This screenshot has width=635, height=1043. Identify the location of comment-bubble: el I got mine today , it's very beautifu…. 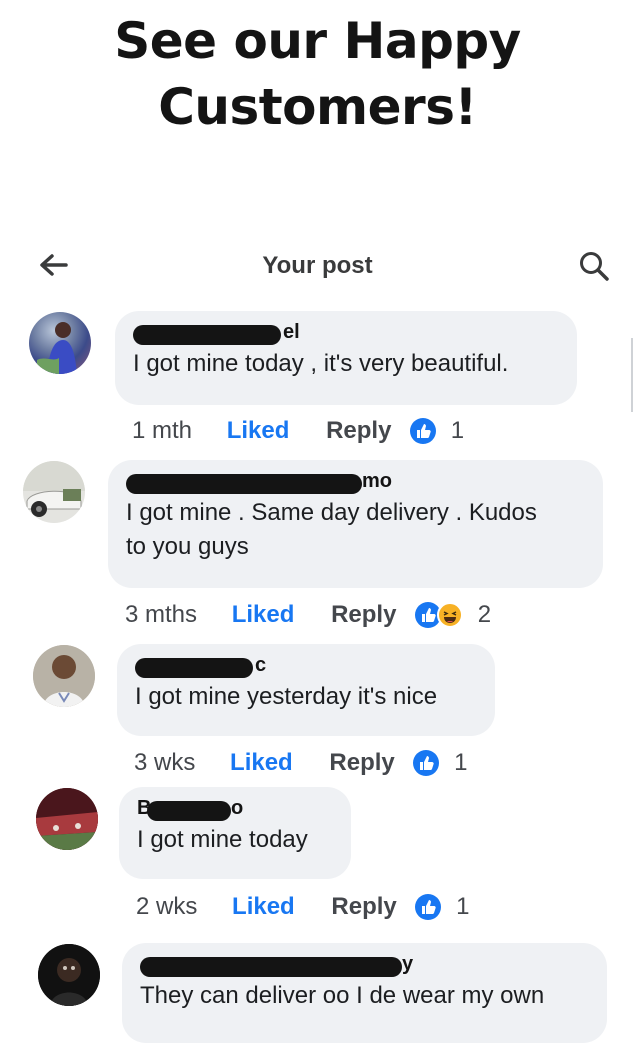
(346, 358).